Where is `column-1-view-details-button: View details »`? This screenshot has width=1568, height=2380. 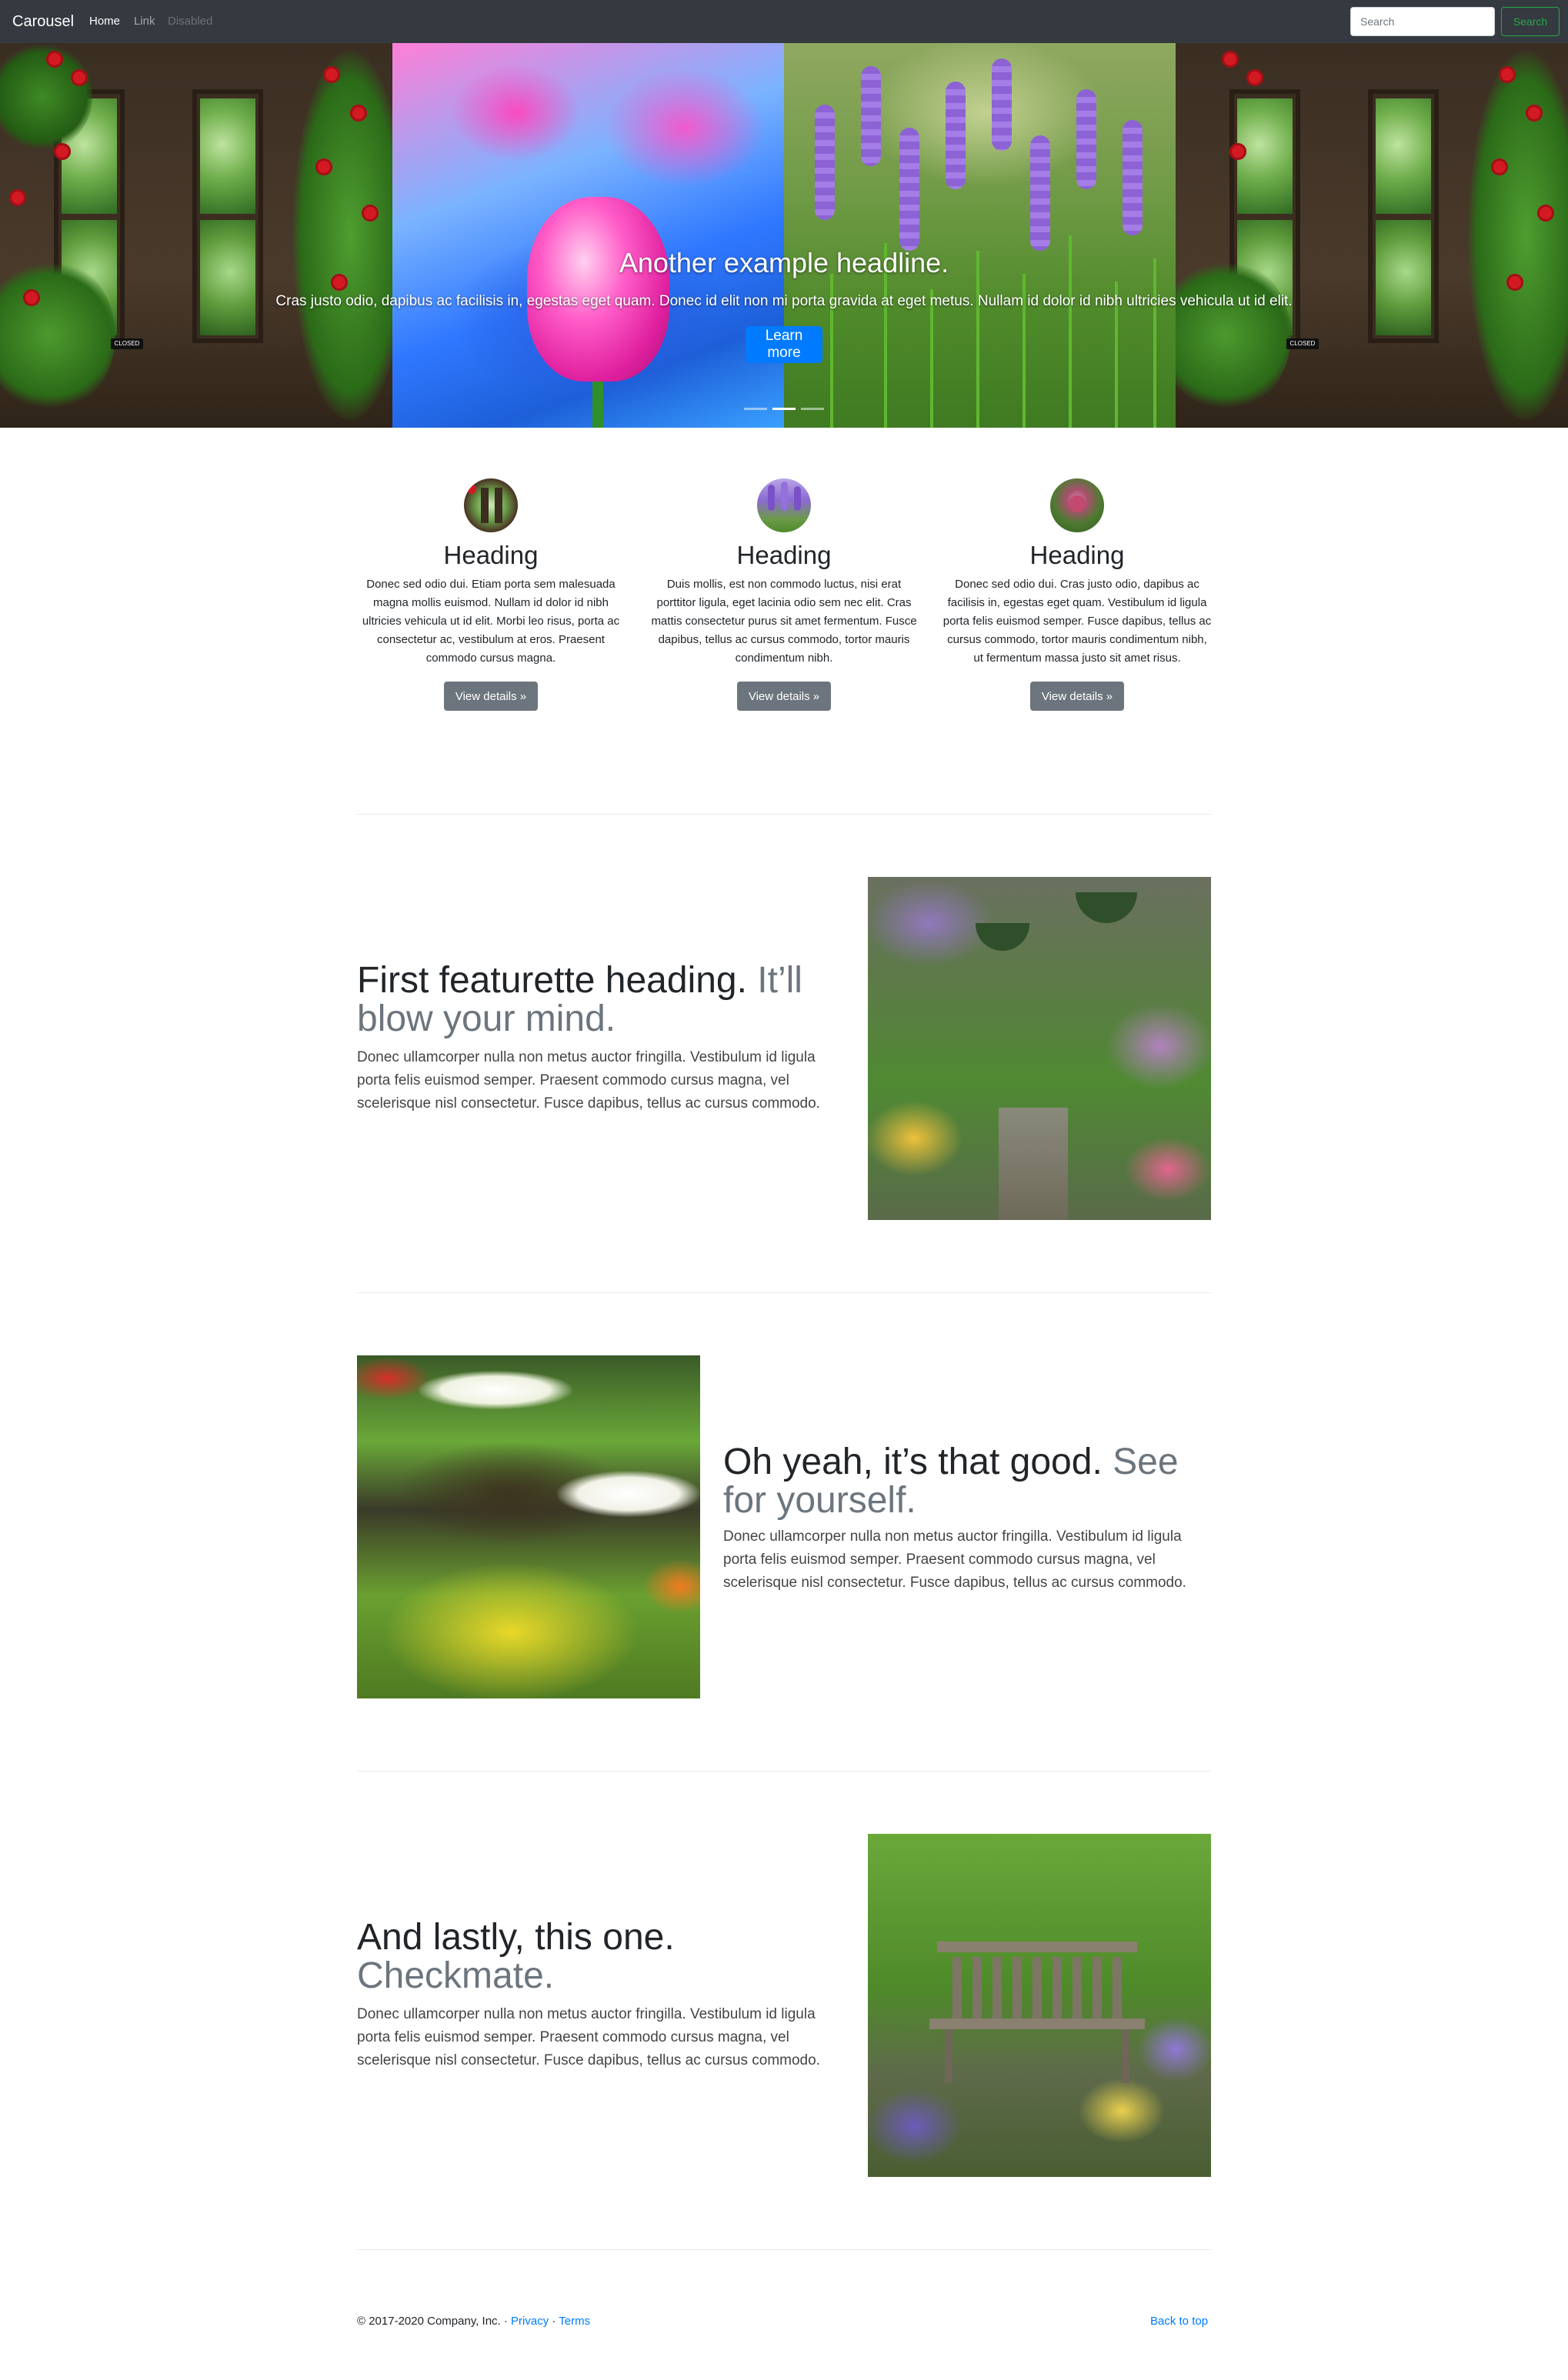 column-1-view-details-button: View details » is located at coordinates (491, 697).